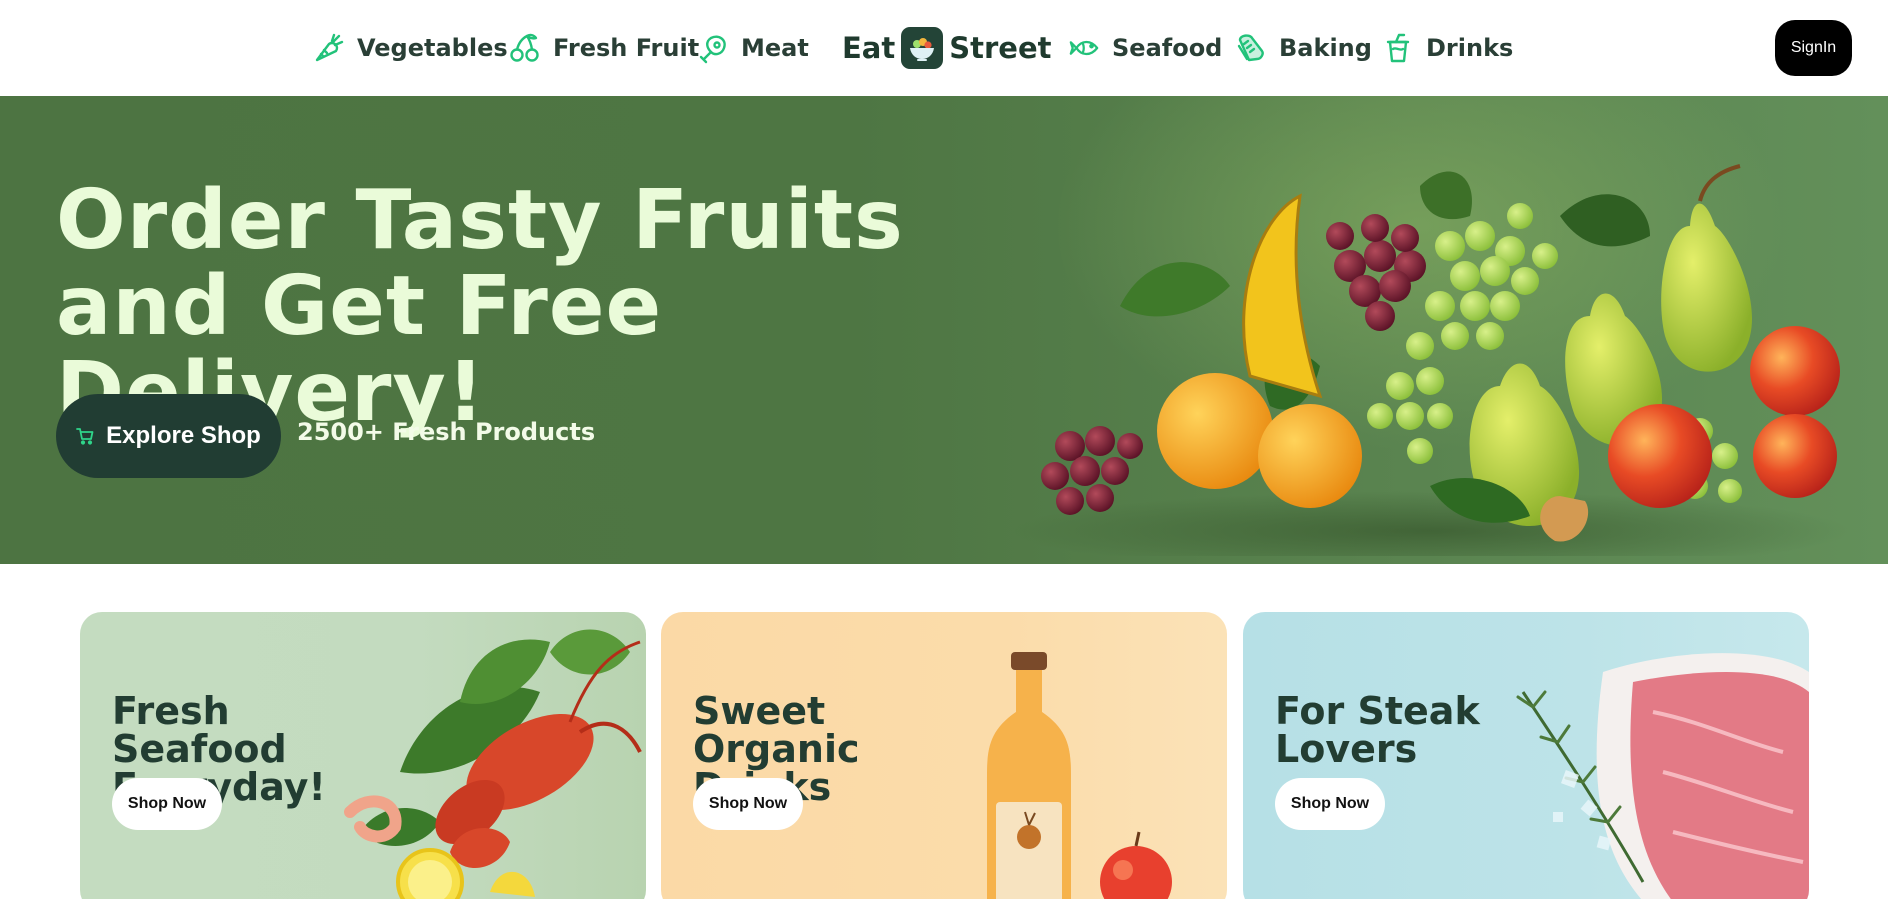  What do you see at coordinates (432, 48) in the screenshot?
I see `nav-link-label: Vegetables` at bounding box center [432, 48].